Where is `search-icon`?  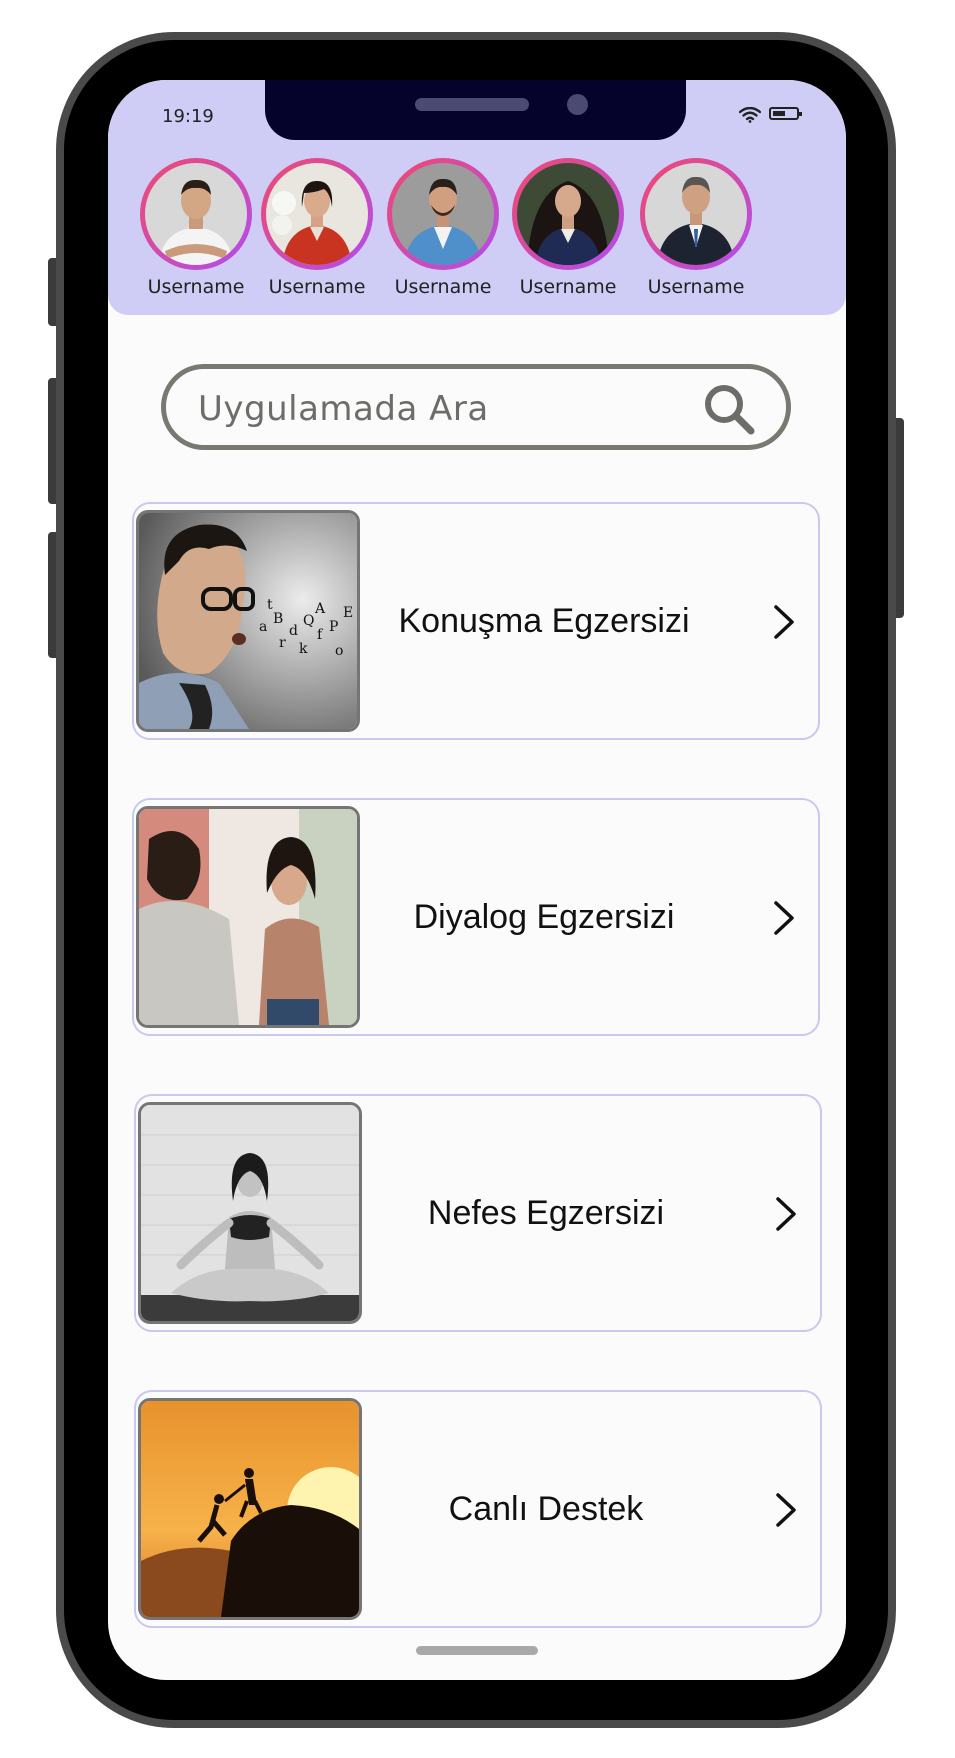
search-icon is located at coordinates (729, 409).